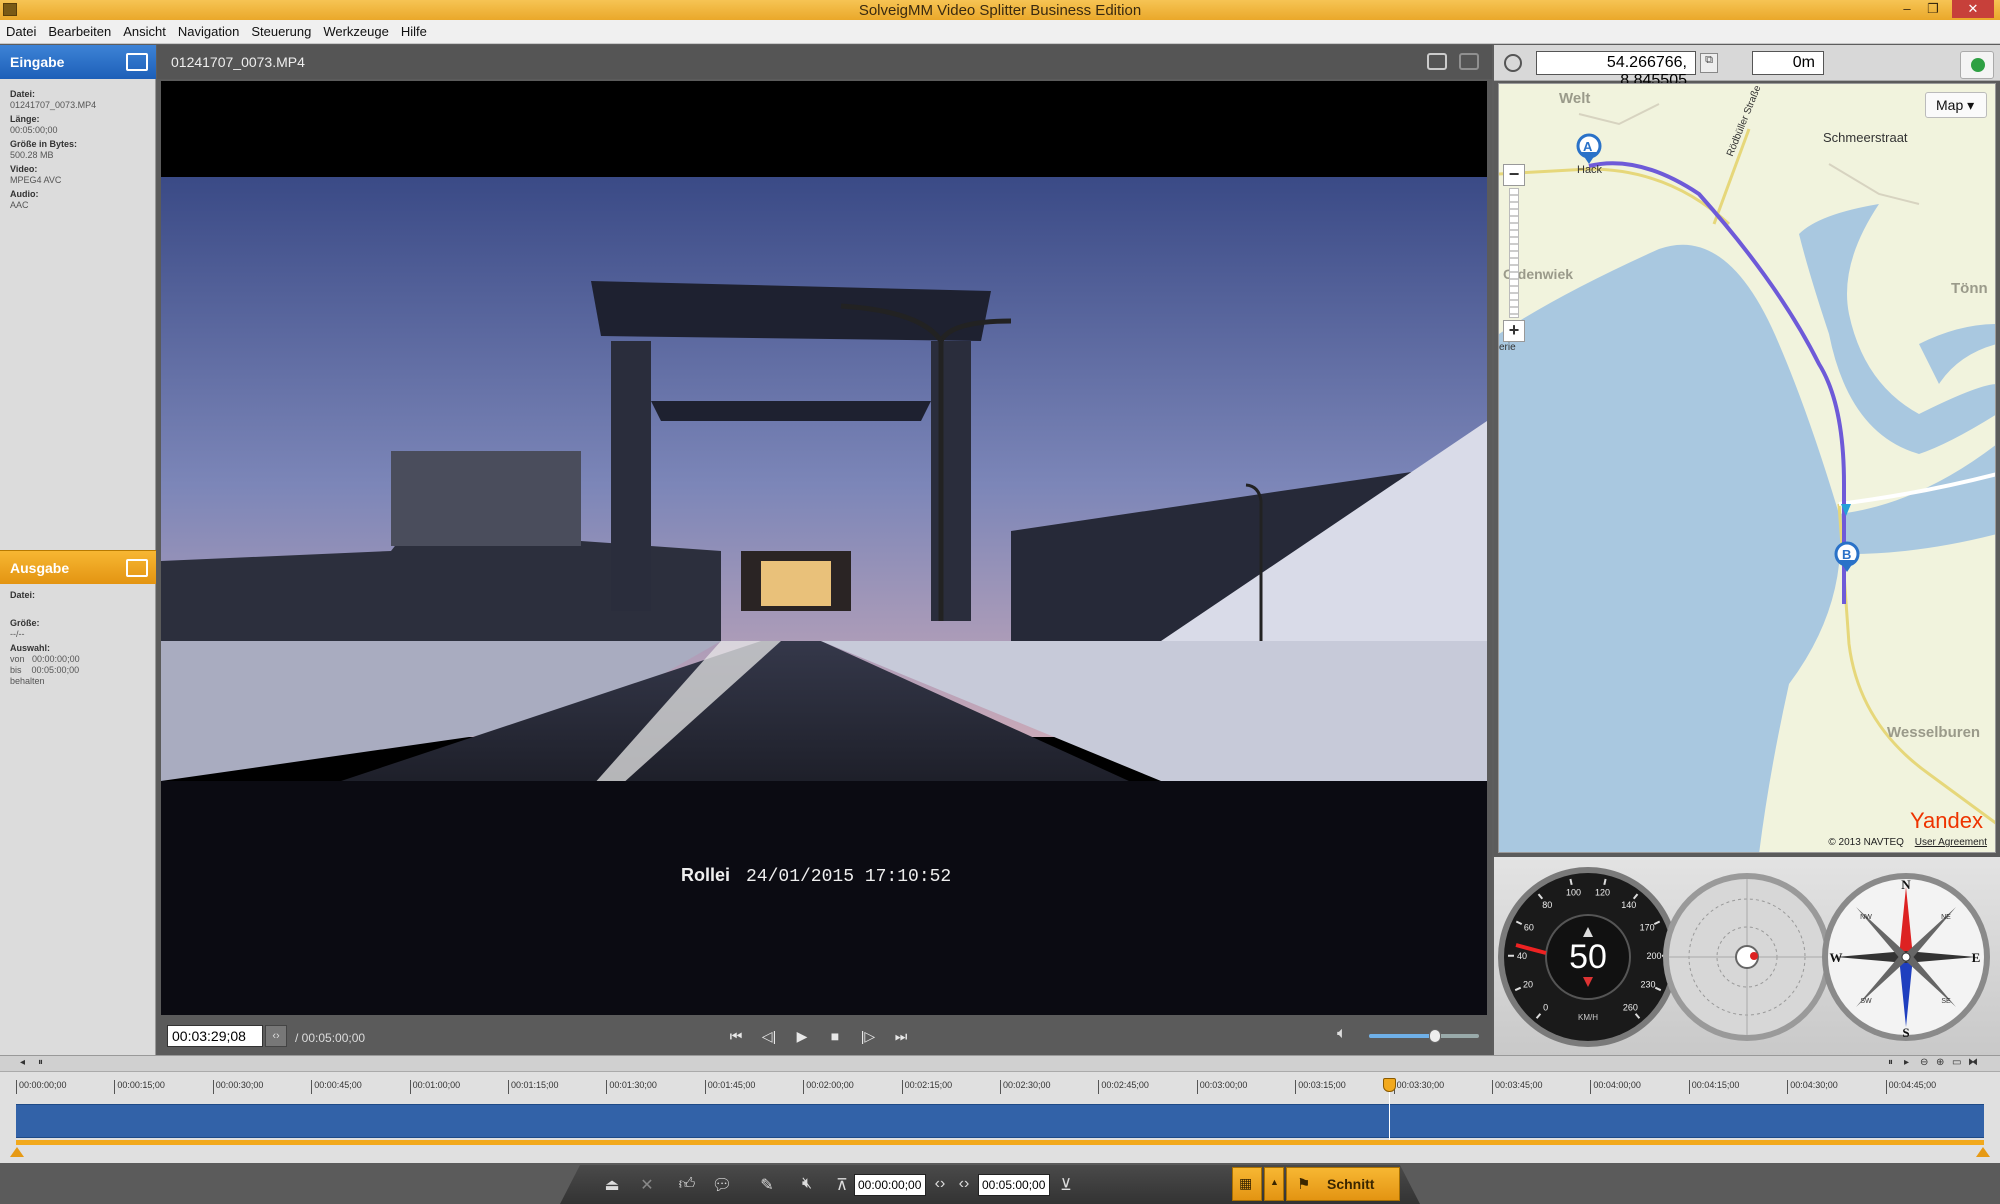 The height and width of the screenshot is (1204, 2000). What do you see at coordinates (1956, 1062) in the screenshot?
I see `fit-timeline-icon: ▭` at bounding box center [1956, 1062].